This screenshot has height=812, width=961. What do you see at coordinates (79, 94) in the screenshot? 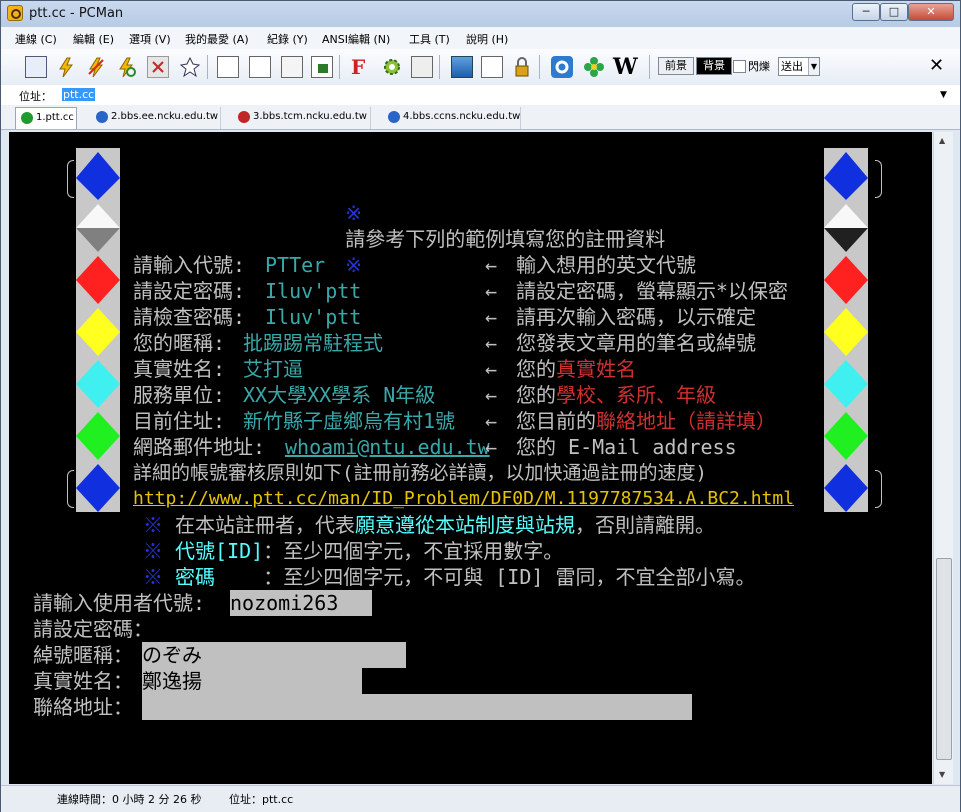
I see `address-input: ptt.cc` at bounding box center [79, 94].